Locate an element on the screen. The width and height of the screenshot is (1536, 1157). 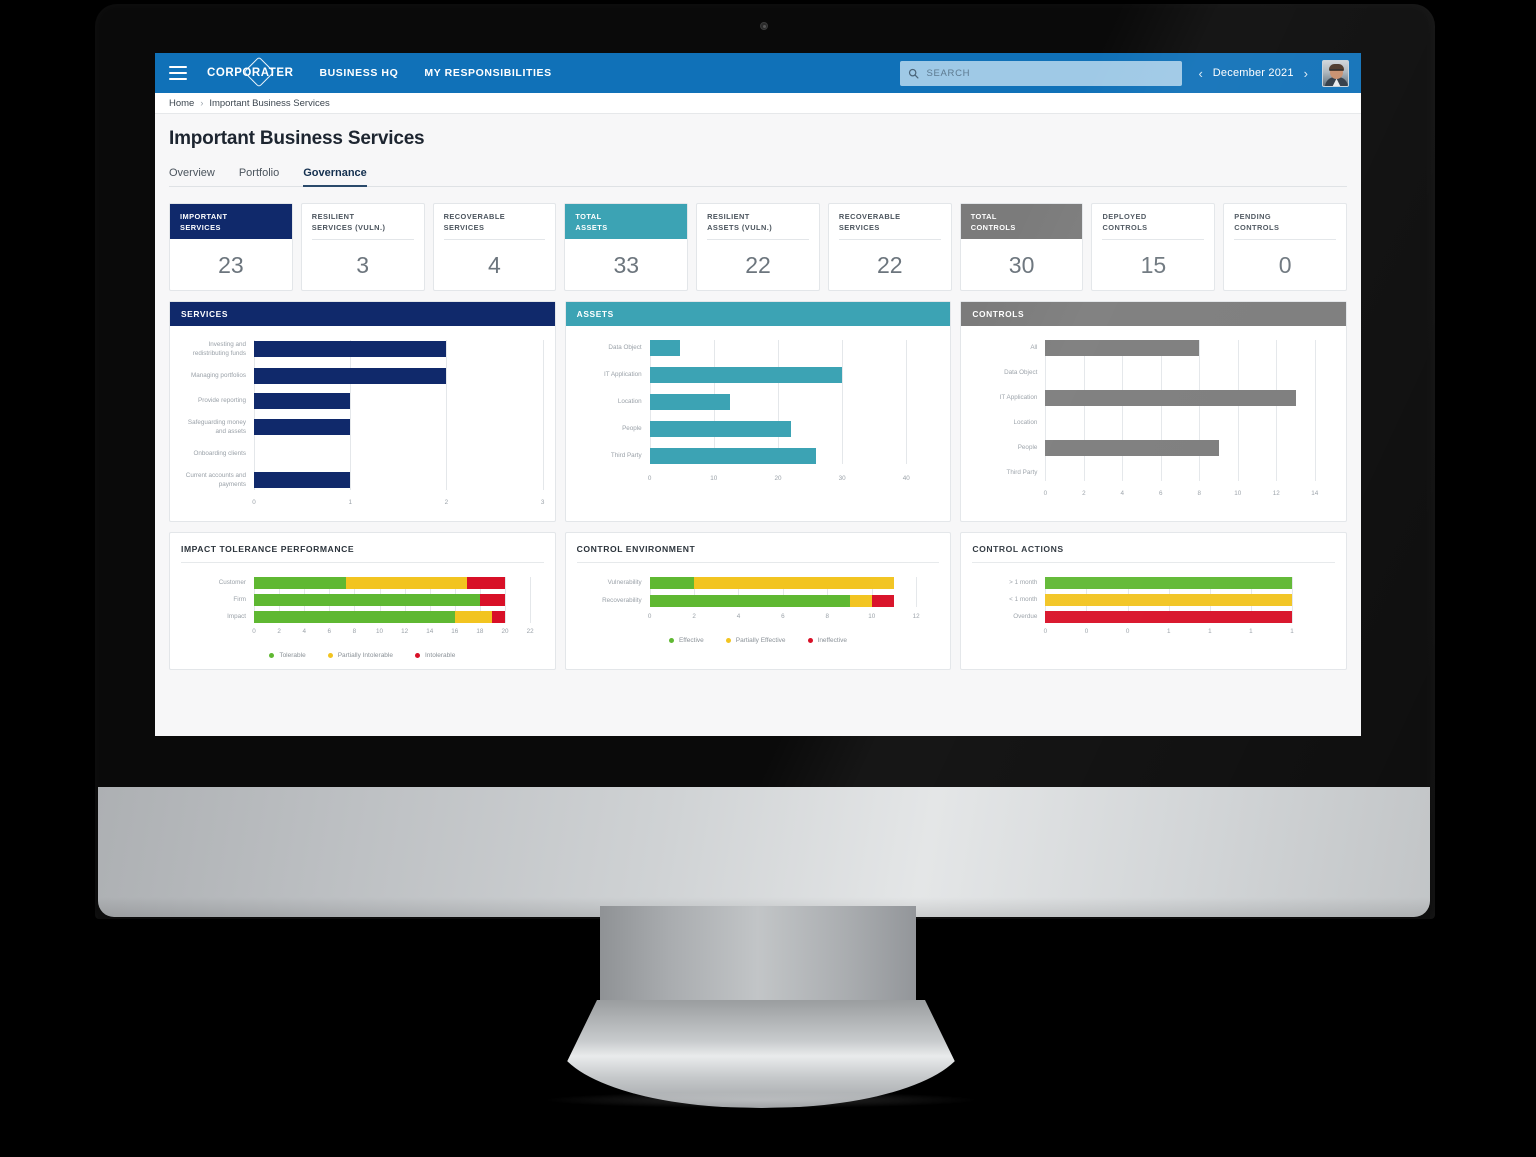
chart-category-label: All is located at coordinates (1034, 348).